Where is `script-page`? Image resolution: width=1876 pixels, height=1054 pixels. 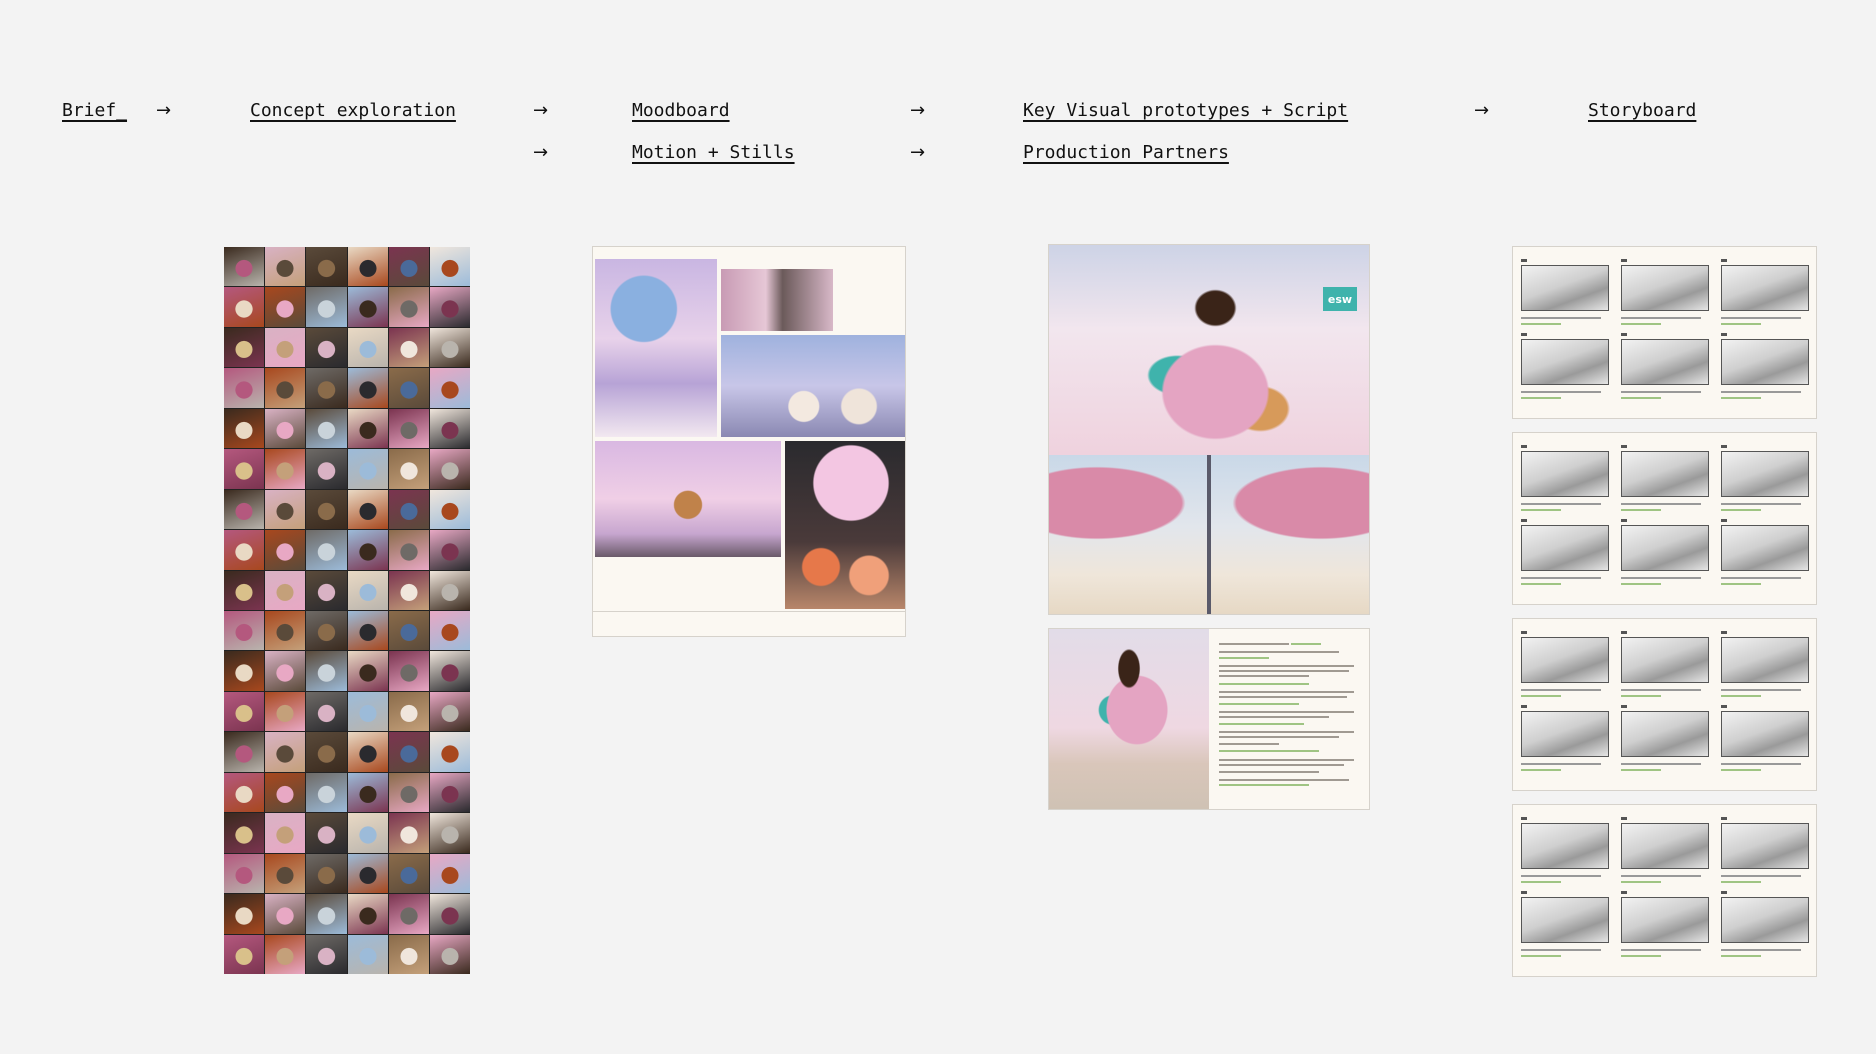
script-page is located at coordinates (1209, 719).